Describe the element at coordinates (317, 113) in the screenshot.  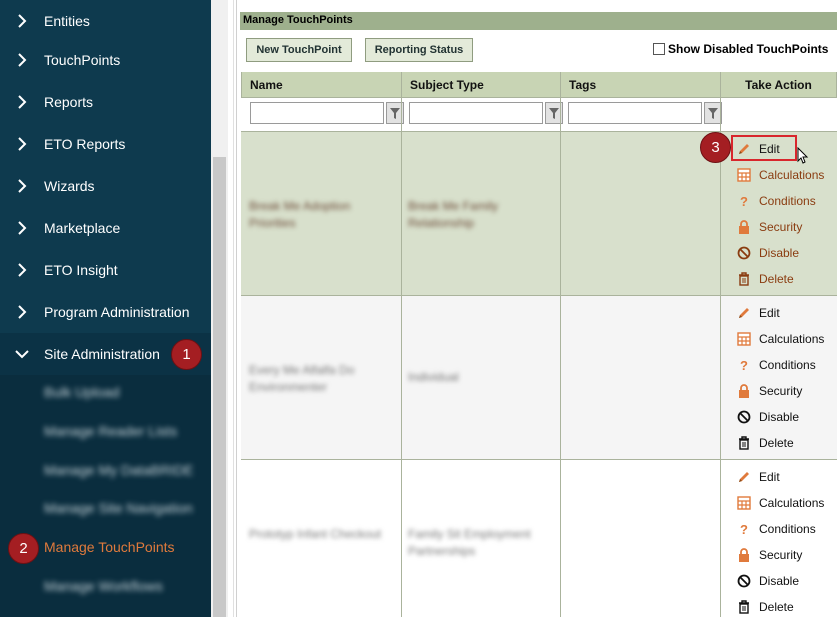
I see `name-filter-input` at that location.